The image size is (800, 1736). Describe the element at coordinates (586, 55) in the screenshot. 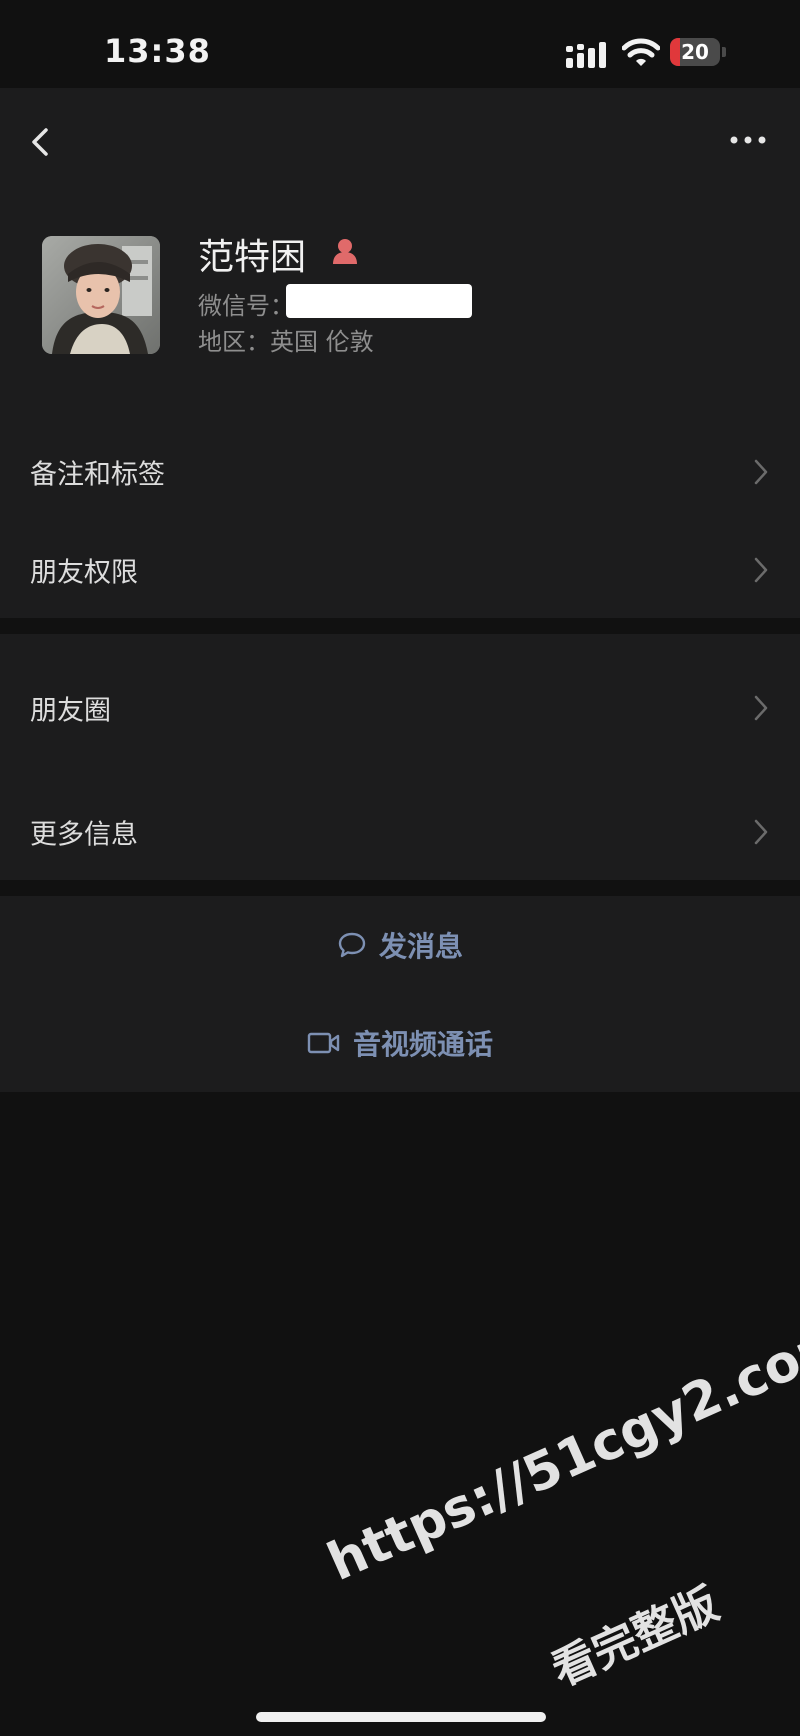

I see `signal-icon` at that location.